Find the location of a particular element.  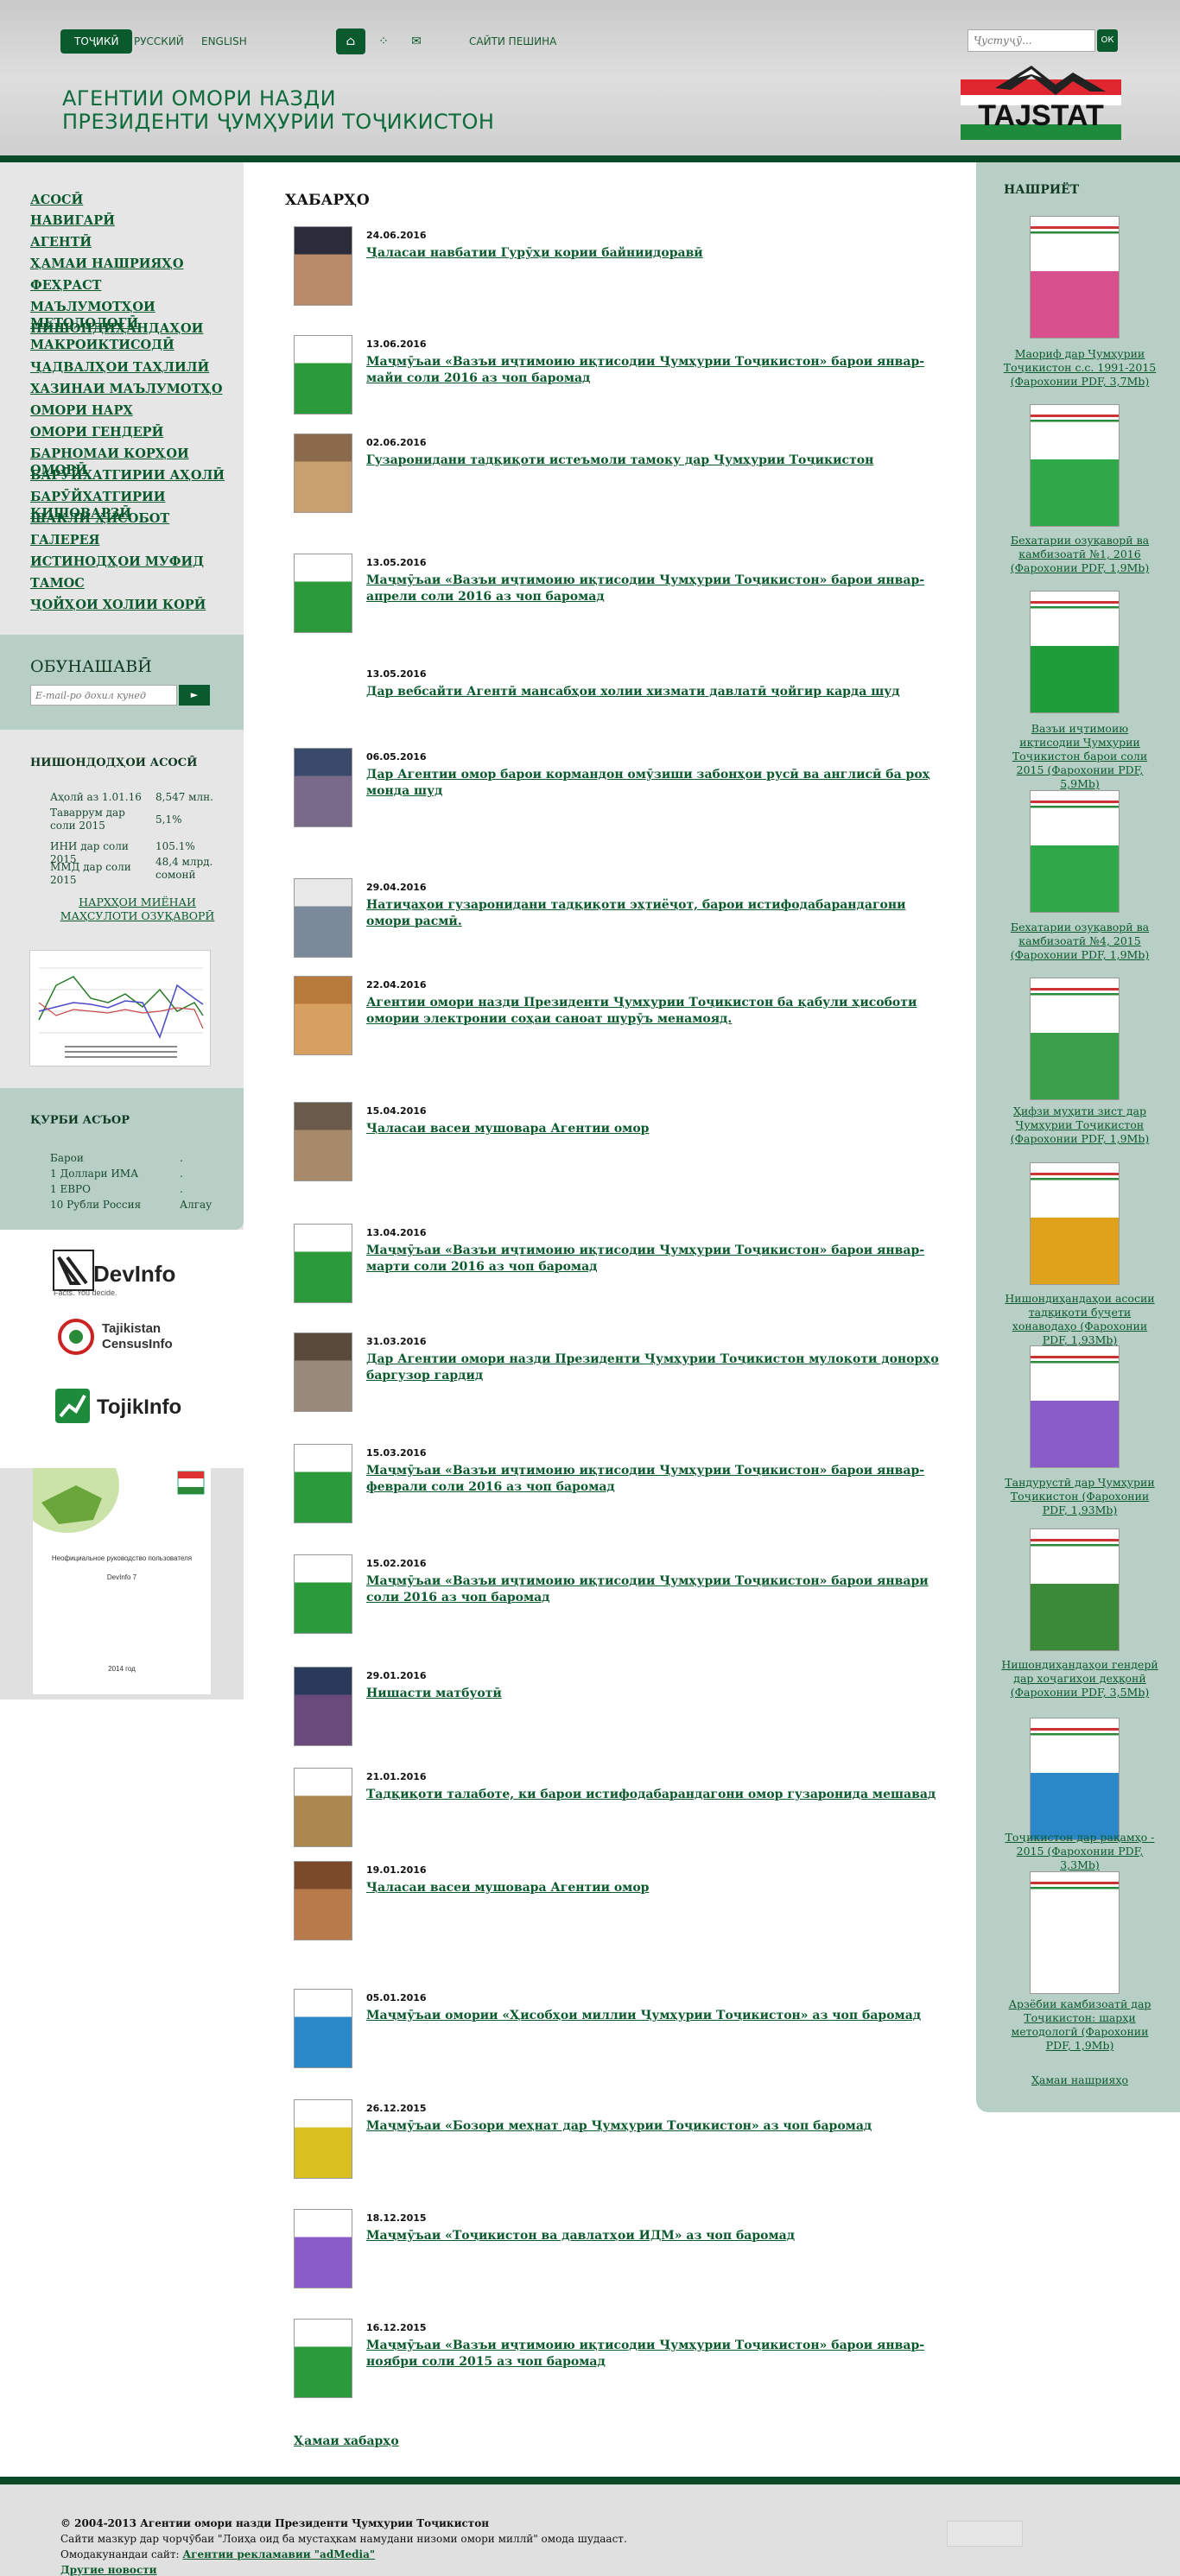

nav-item-tables: ҶАДВАЛҲОИ ТАҲЛИЛӢ is located at coordinates (134, 367).